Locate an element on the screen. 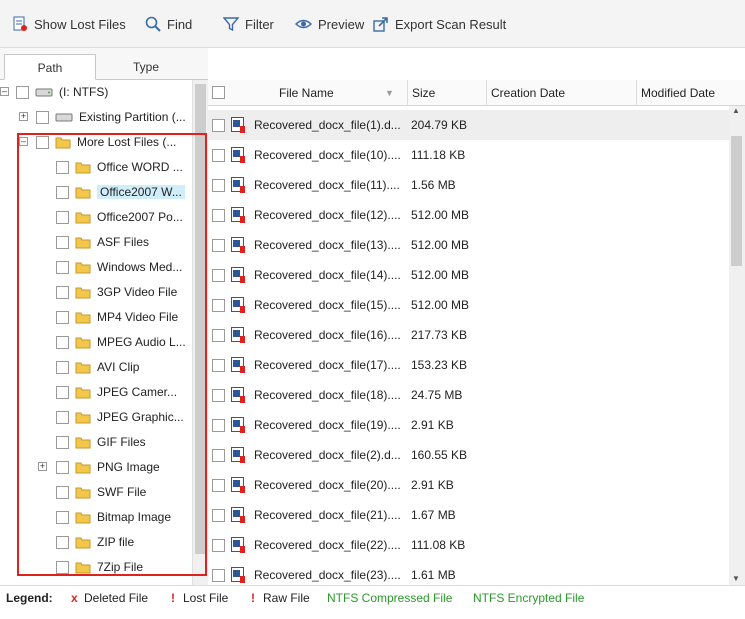 The image size is (745, 619). tree-node-child: GIF Files is located at coordinates (101, 442).